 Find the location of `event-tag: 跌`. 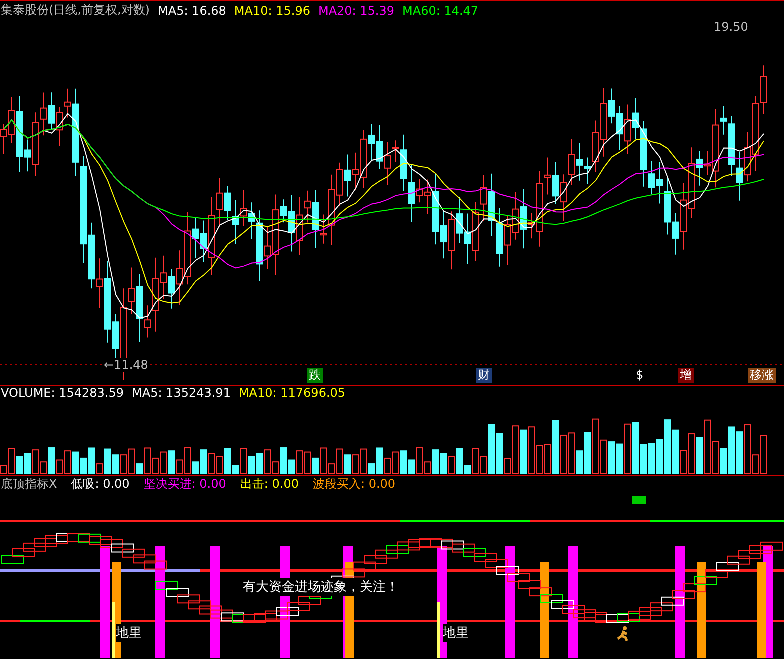

event-tag: 跌 is located at coordinates (315, 375).